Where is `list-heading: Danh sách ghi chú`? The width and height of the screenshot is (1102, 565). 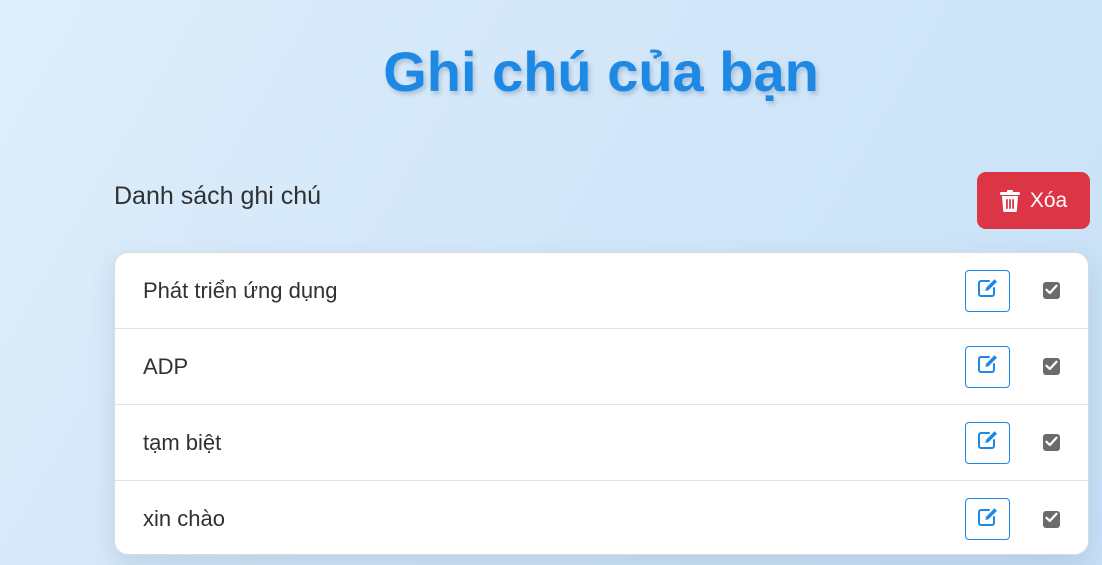 list-heading: Danh sách ghi chú is located at coordinates (218, 196).